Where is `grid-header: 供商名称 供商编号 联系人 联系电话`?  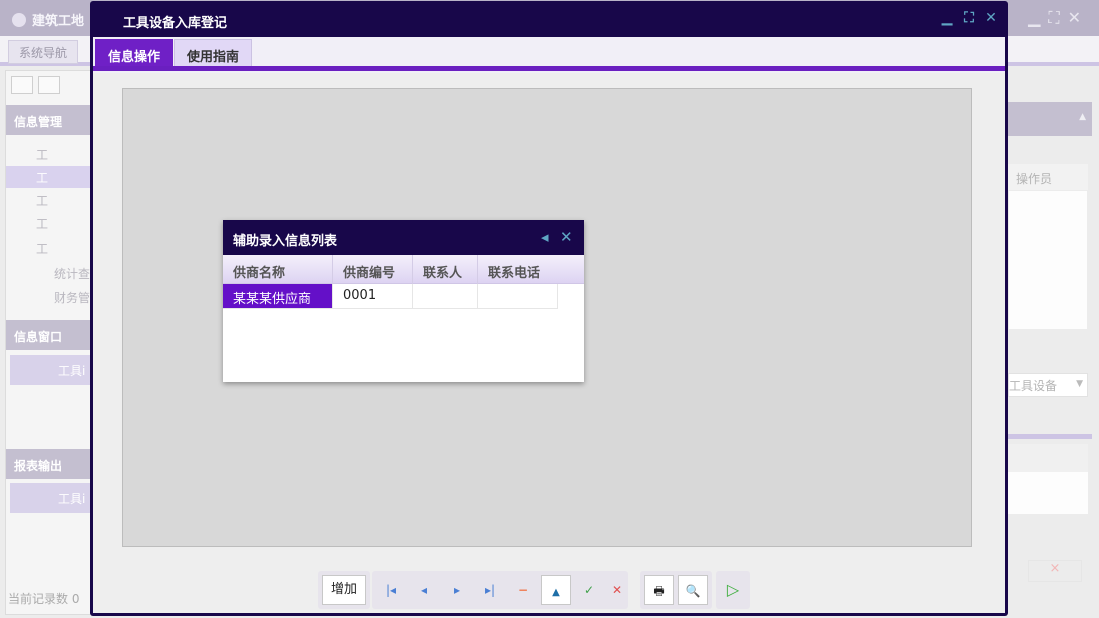
grid-header: 供商名称 供商编号 联系人 联系电话 is located at coordinates (403, 269).